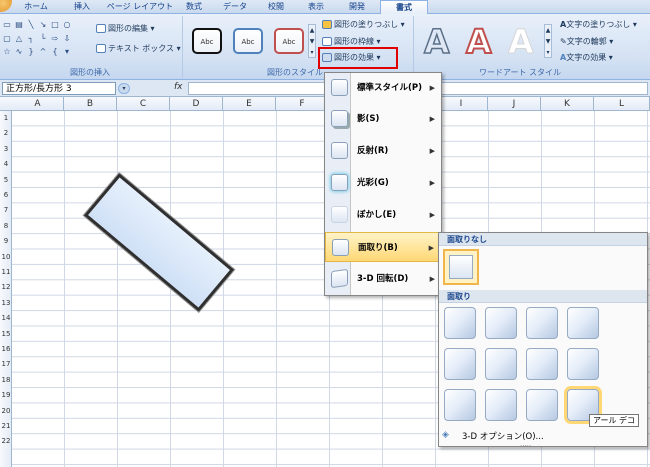  I want to click on row-header: 11, so click(6, 272).